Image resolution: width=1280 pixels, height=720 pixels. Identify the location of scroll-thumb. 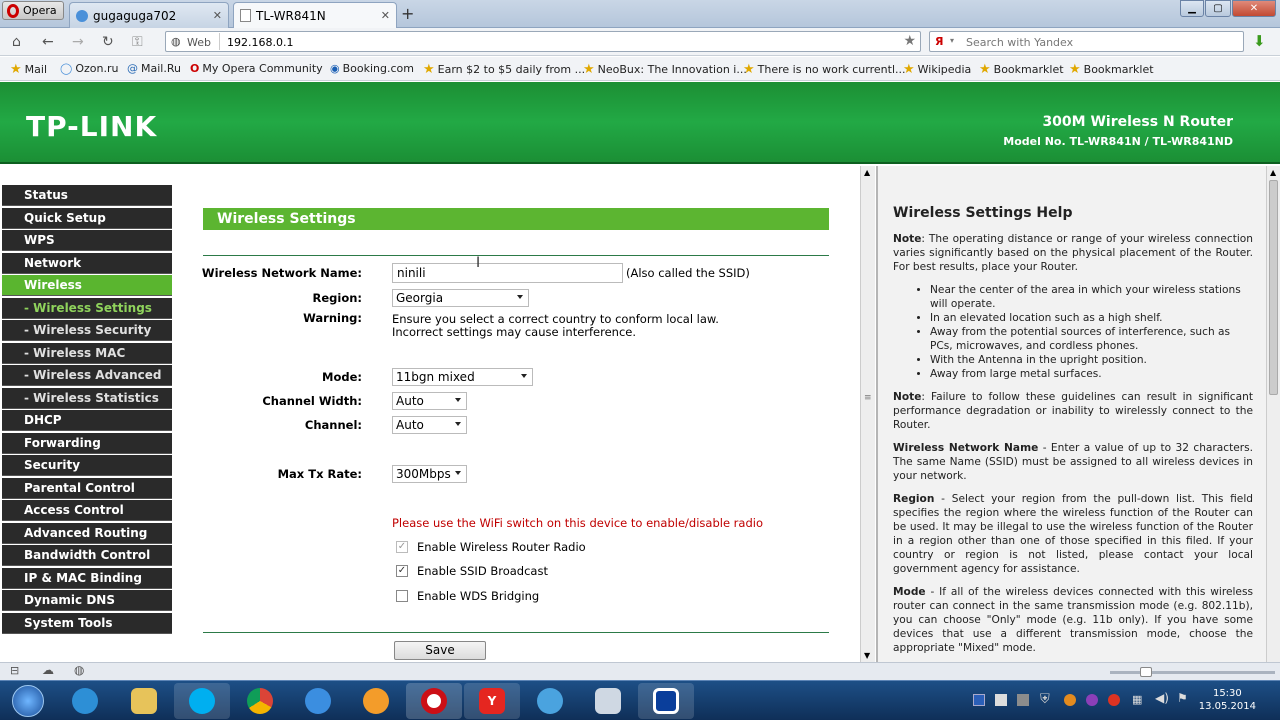
(1273, 287).